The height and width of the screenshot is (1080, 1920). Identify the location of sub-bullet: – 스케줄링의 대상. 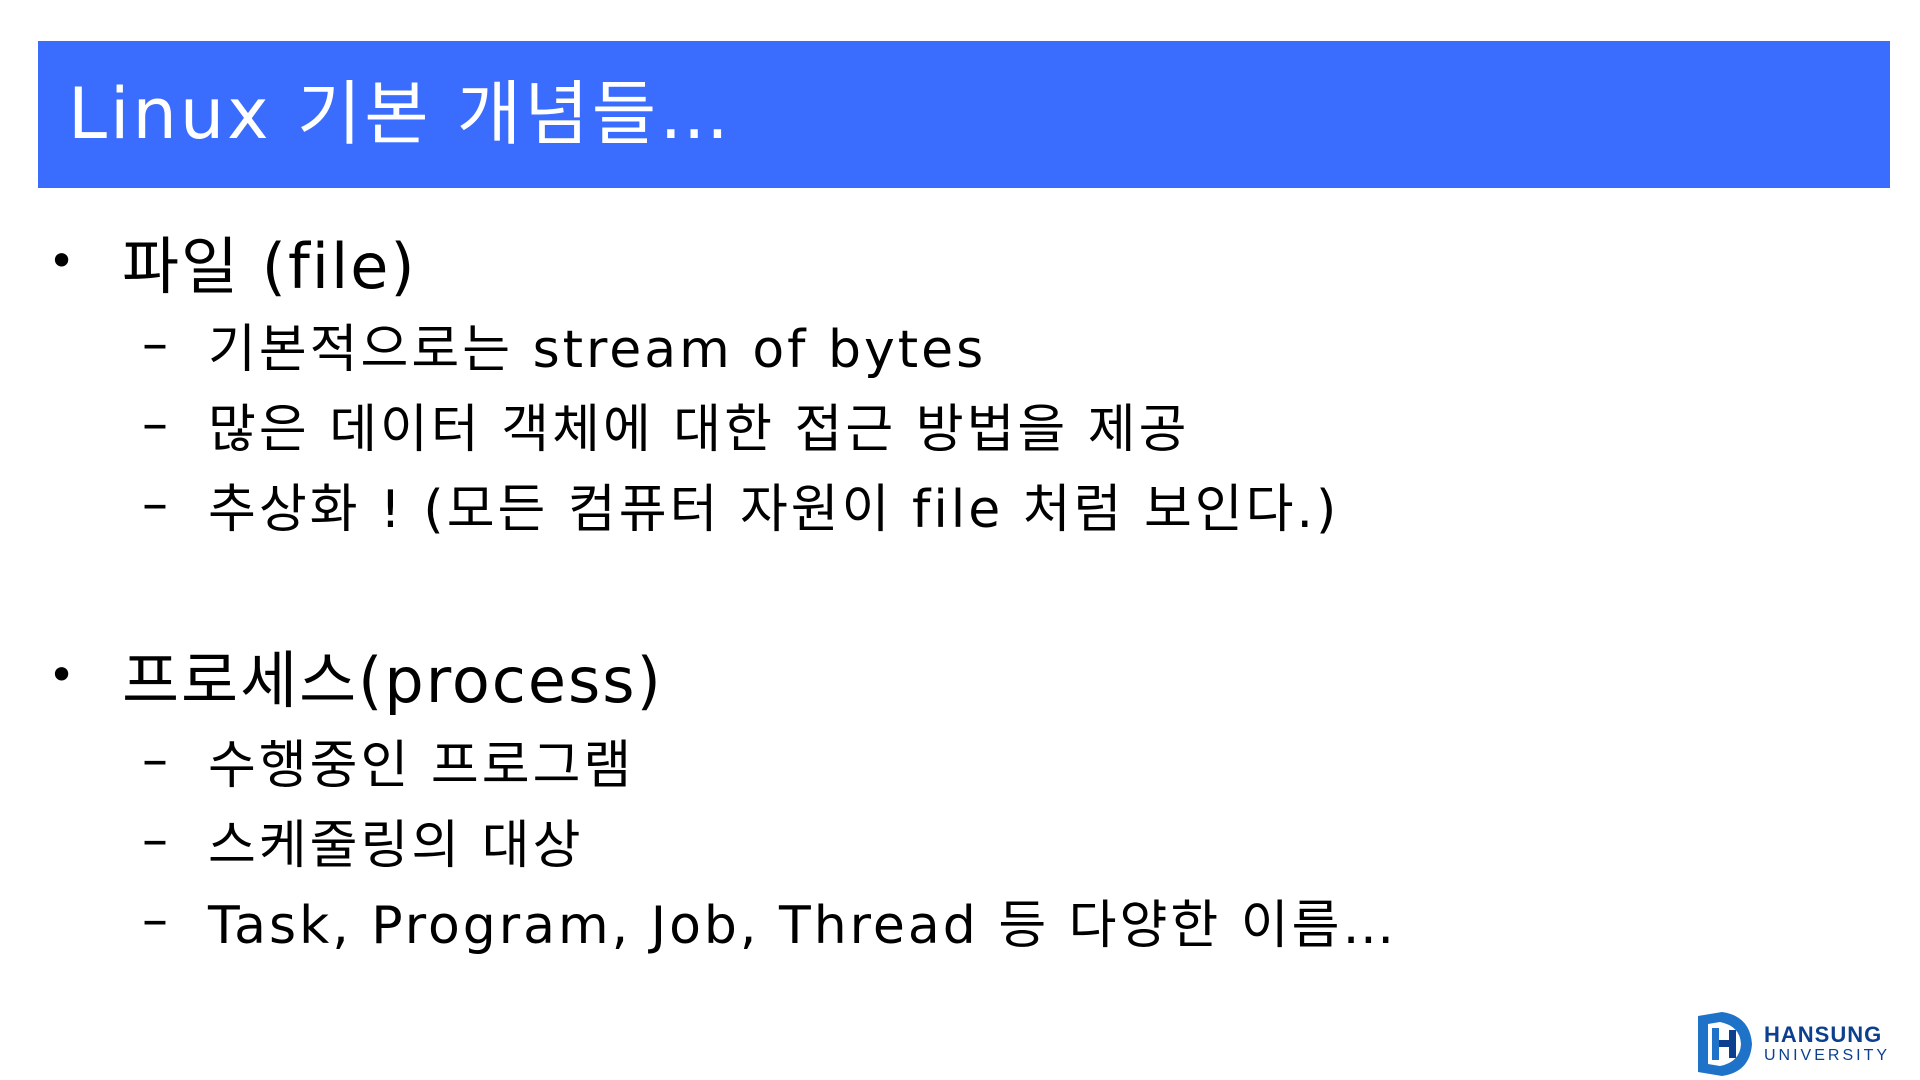
(363, 840).